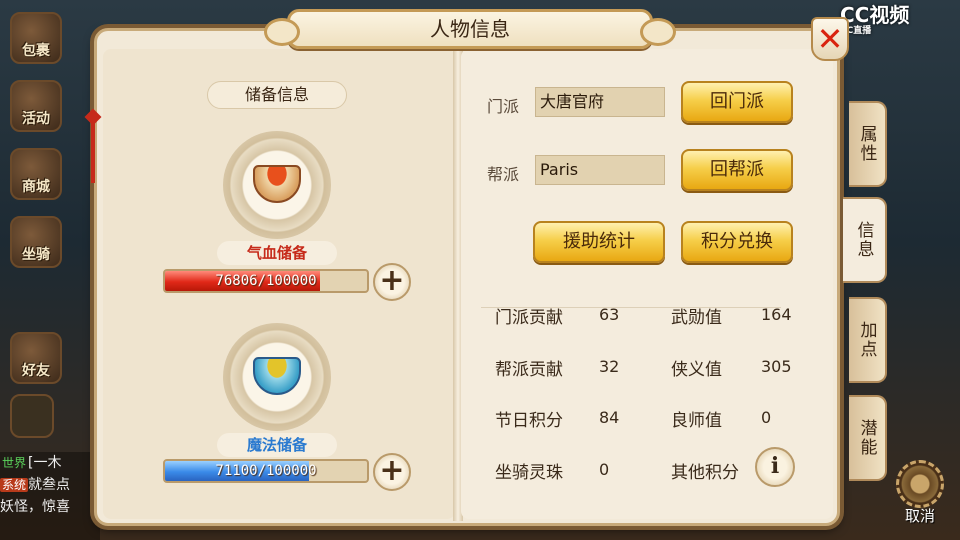  What do you see at coordinates (705, 473) in the screenshot?
I see `stat-label: 其他积分` at bounding box center [705, 473].